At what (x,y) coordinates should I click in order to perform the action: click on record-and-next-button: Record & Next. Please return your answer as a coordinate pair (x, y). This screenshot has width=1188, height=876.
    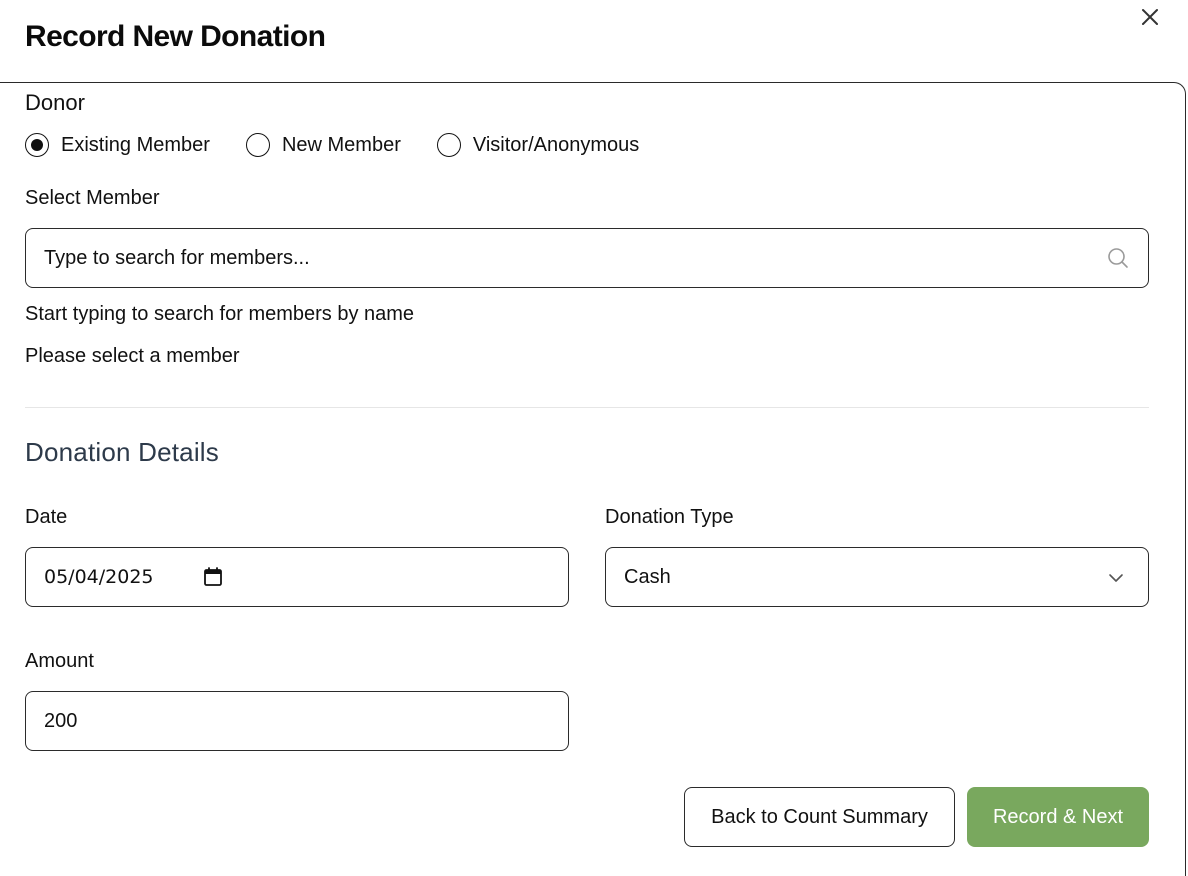
    Looking at the image, I should click on (1058, 817).